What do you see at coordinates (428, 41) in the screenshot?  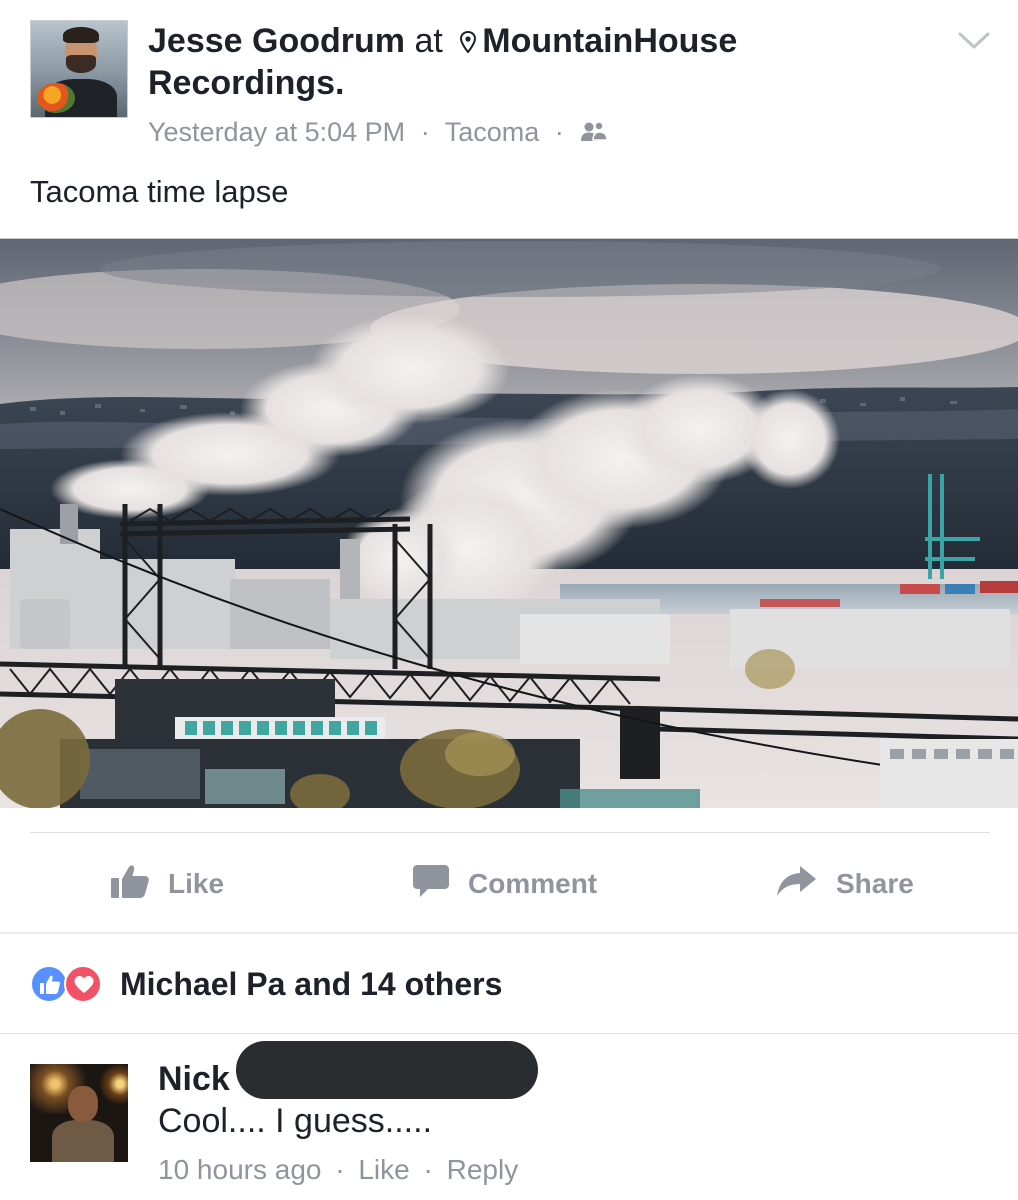 I see `at-word: at` at bounding box center [428, 41].